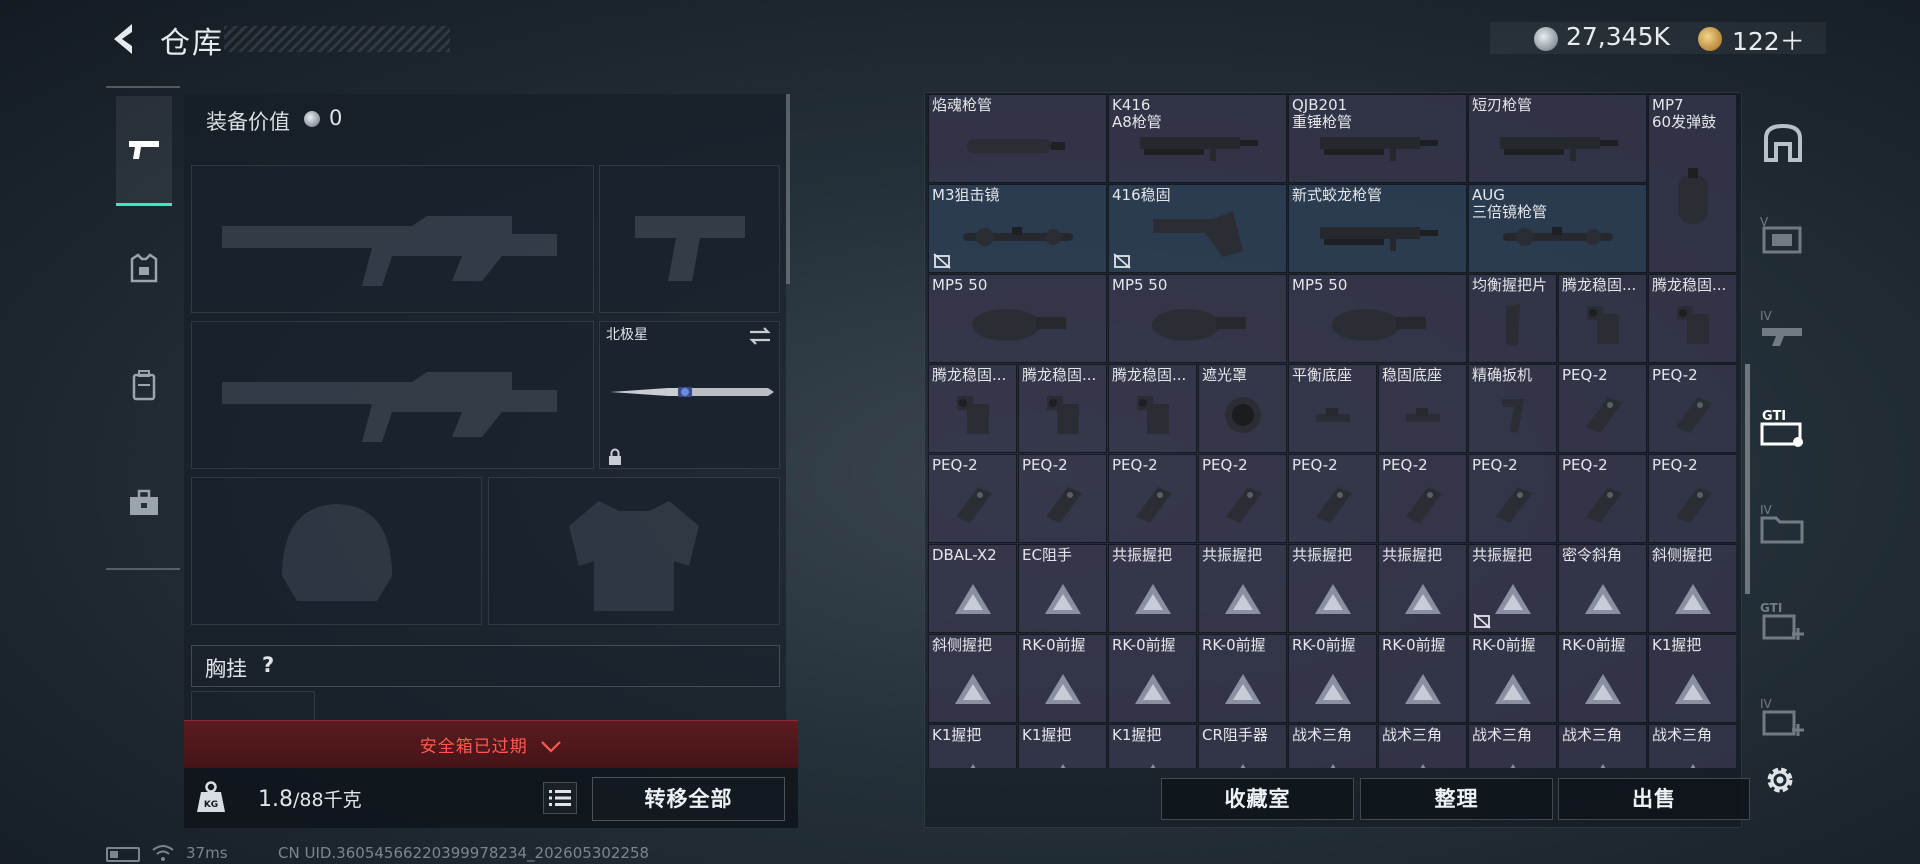 The height and width of the screenshot is (864, 1920). What do you see at coordinates (1783, 717) in the screenshot?
I see `tab-storage-add: IV` at bounding box center [1783, 717].